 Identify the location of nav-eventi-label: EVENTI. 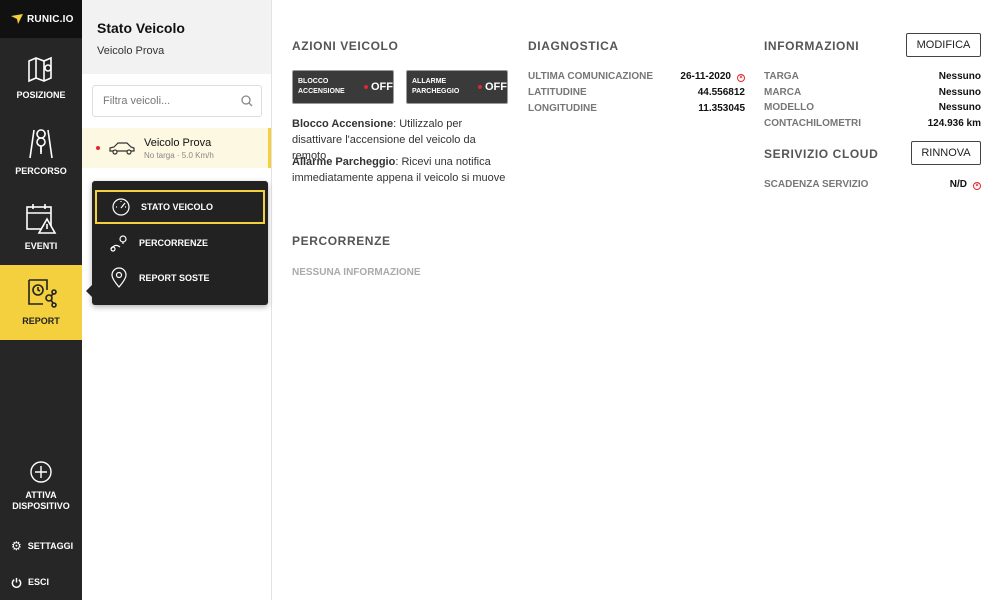
(41, 246).